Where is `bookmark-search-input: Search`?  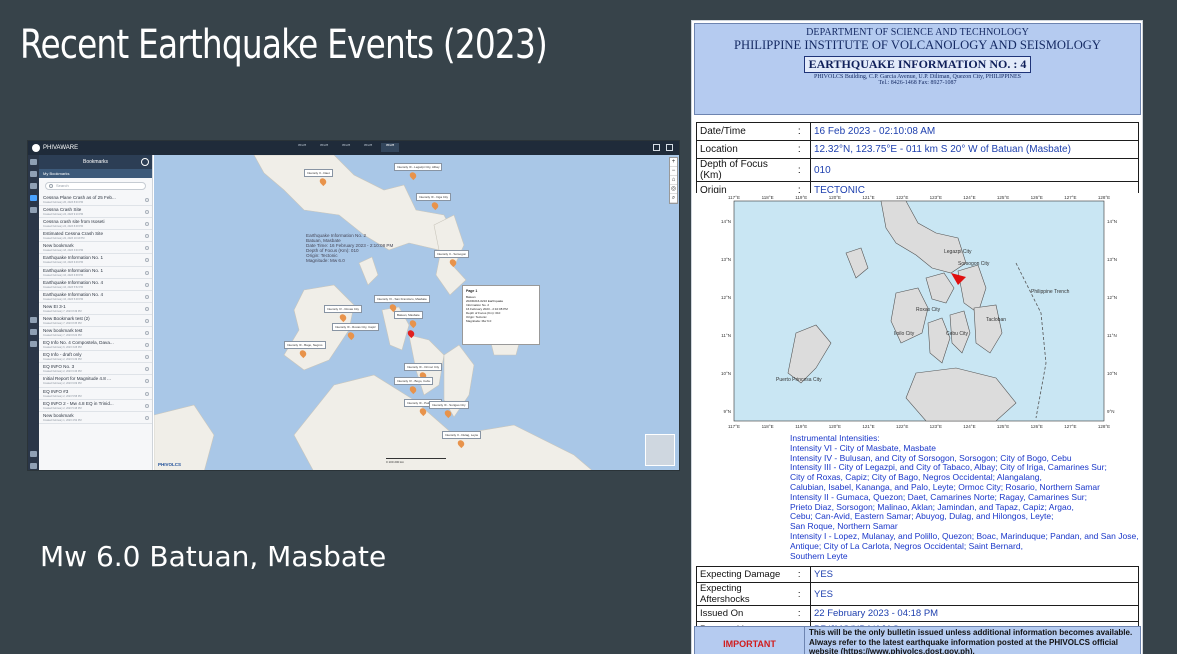
bookmark-search-input: Search is located at coordinates (95, 186).